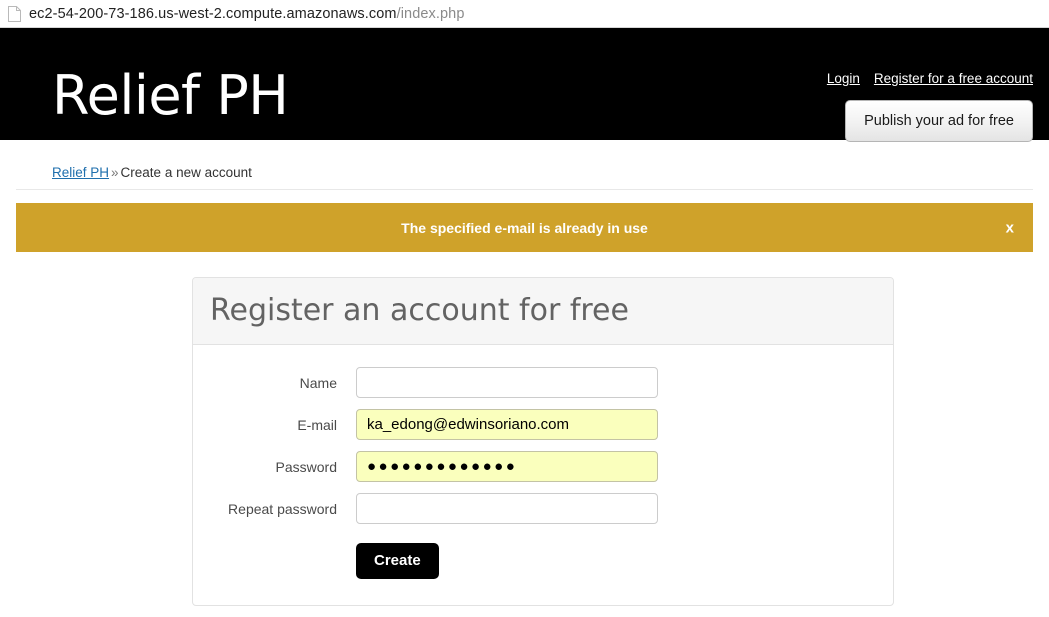  I want to click on panel-title: Register an account for free, so click(543, 311).